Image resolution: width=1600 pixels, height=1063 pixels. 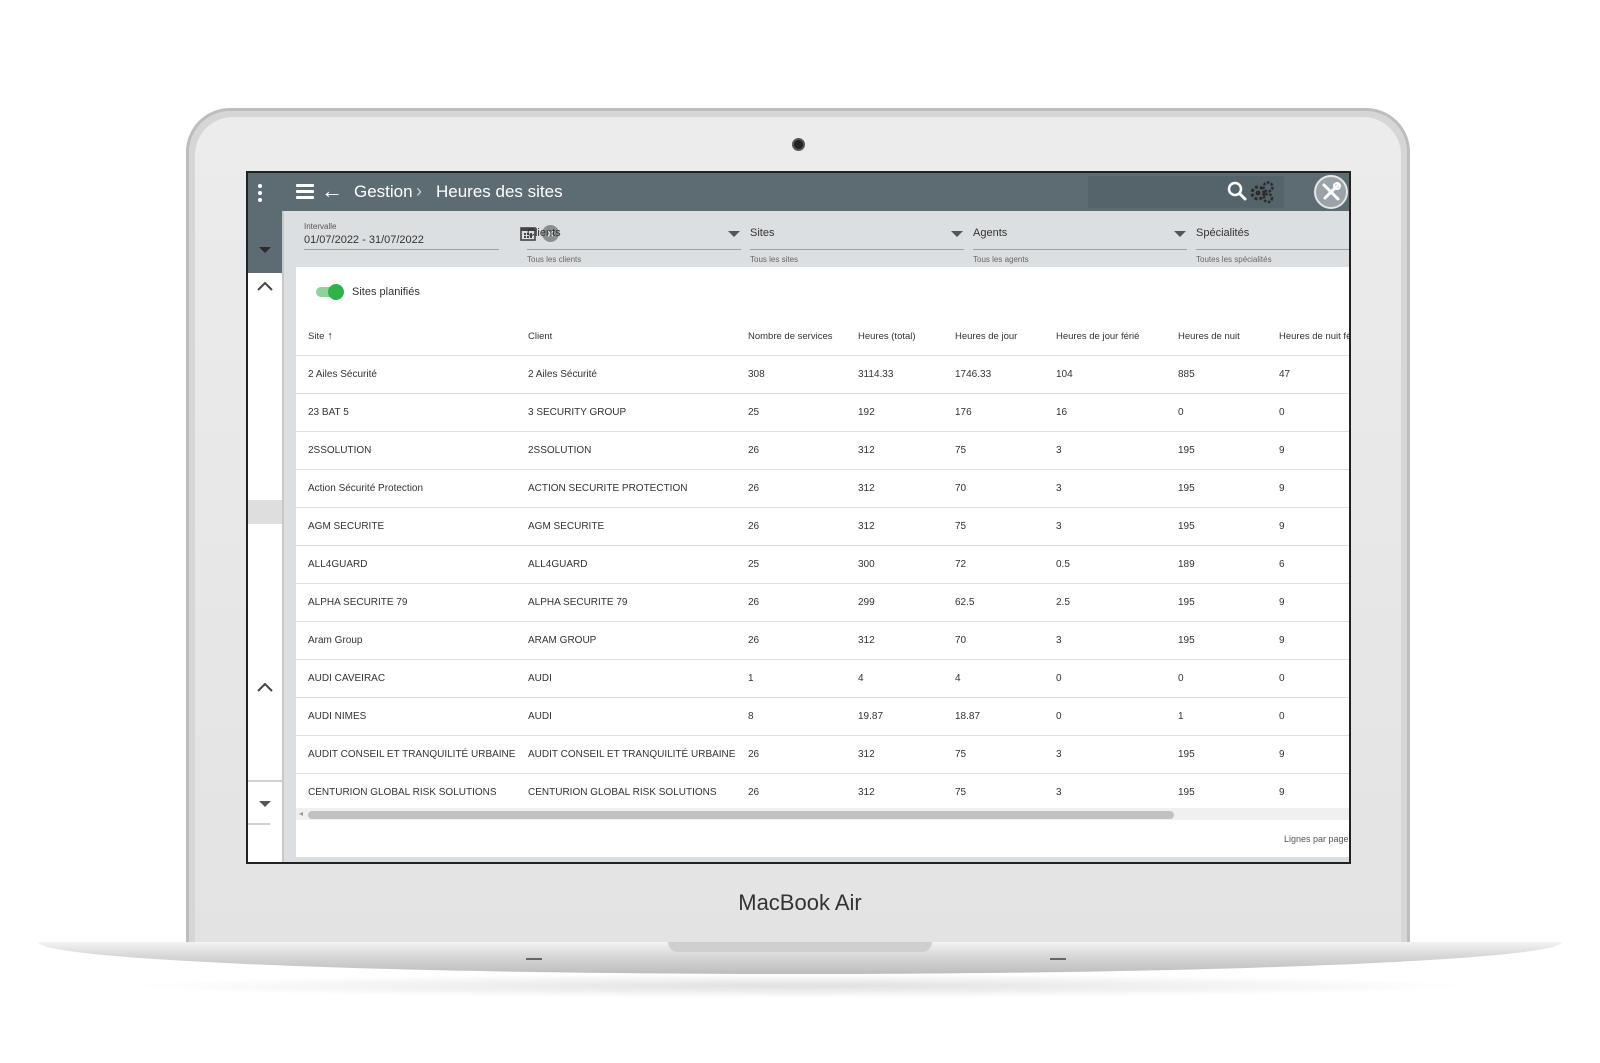 What do you see at coordinates (957, 234) in the screenshot?
I see `sites-dropdown-icon` at bounding box center [957, 234].